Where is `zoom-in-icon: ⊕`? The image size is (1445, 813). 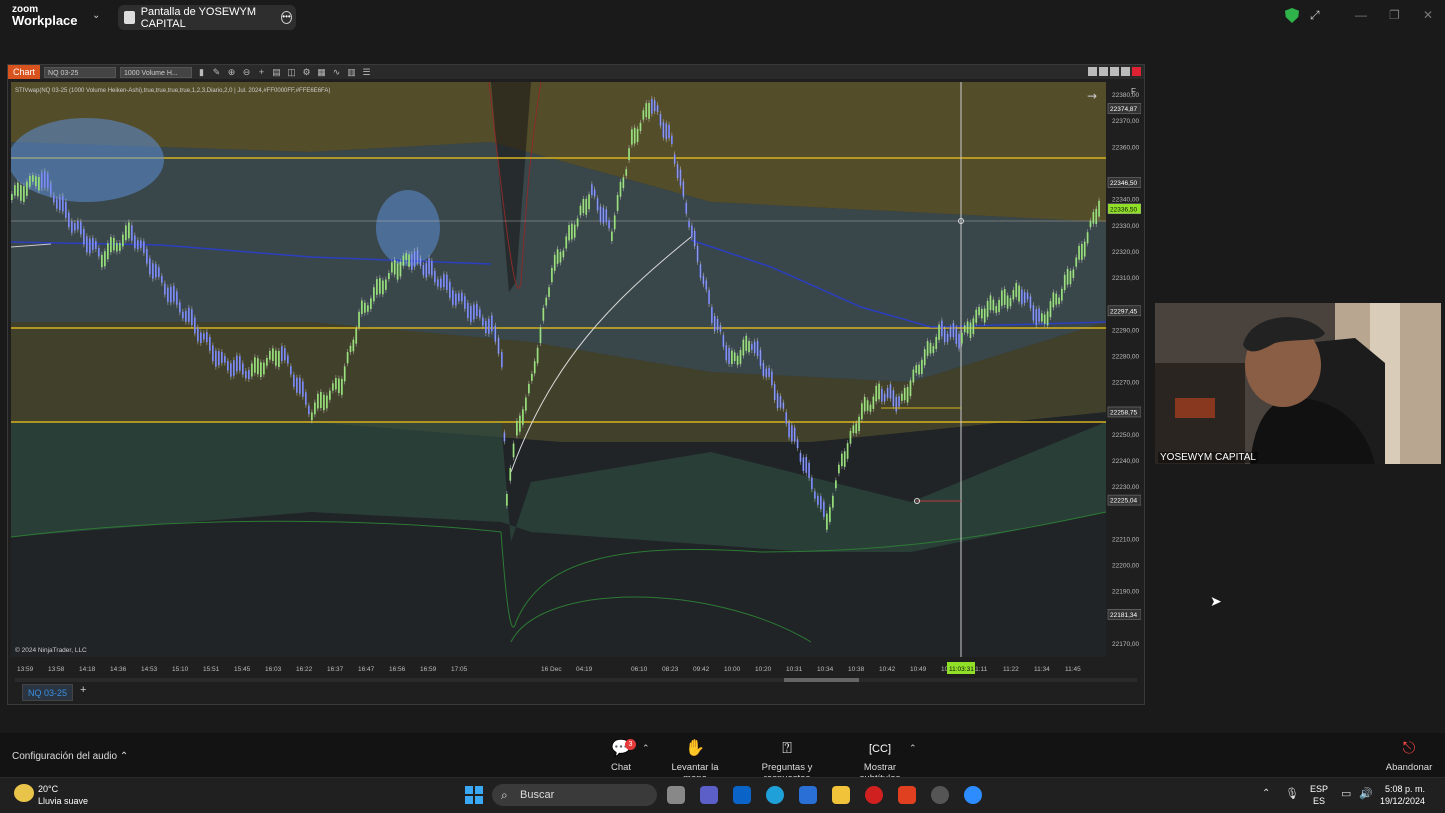 zoom-in-icon: ⊕ is located at coordinates (231, 72).